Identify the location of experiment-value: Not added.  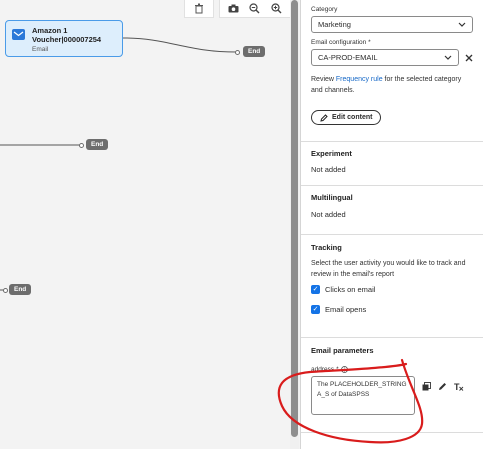
(328, 169).